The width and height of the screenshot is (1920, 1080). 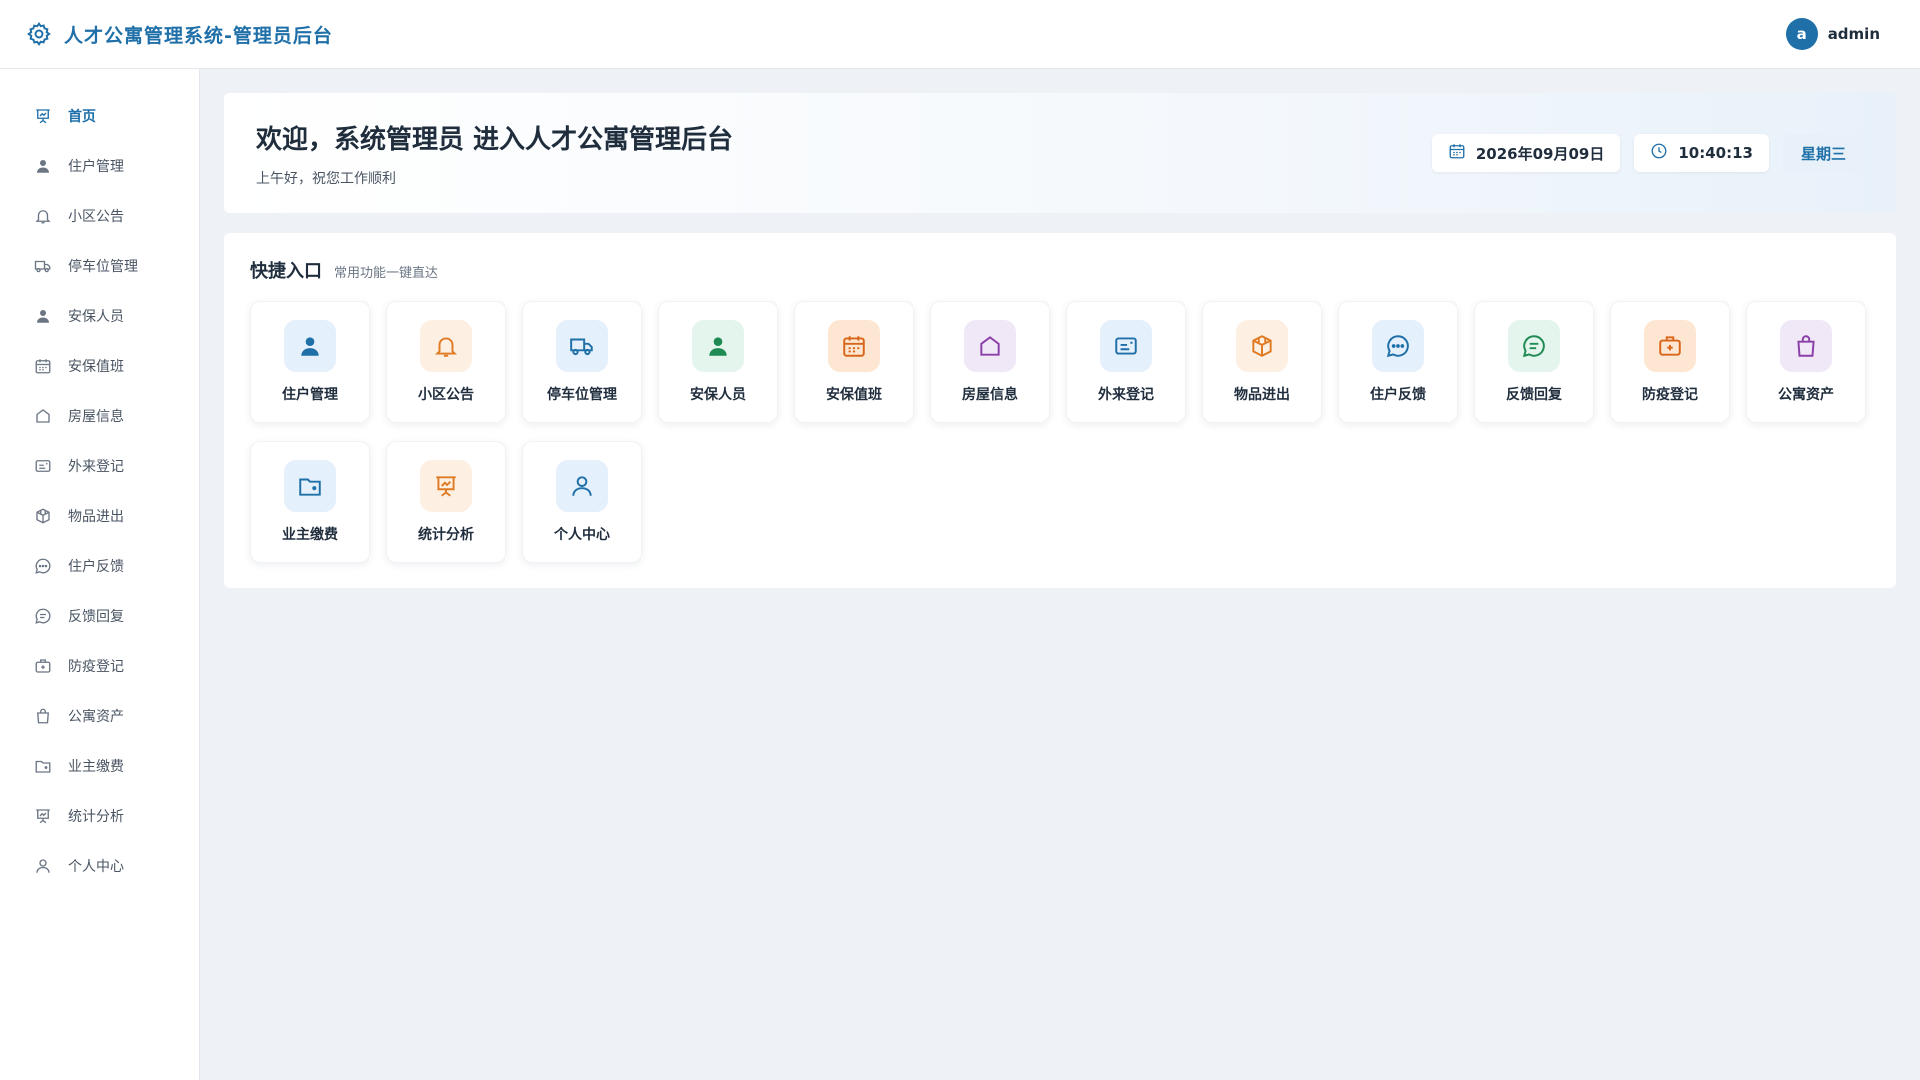 I want to click on quick-card: 房屋信息, so click(x=990, y=362).